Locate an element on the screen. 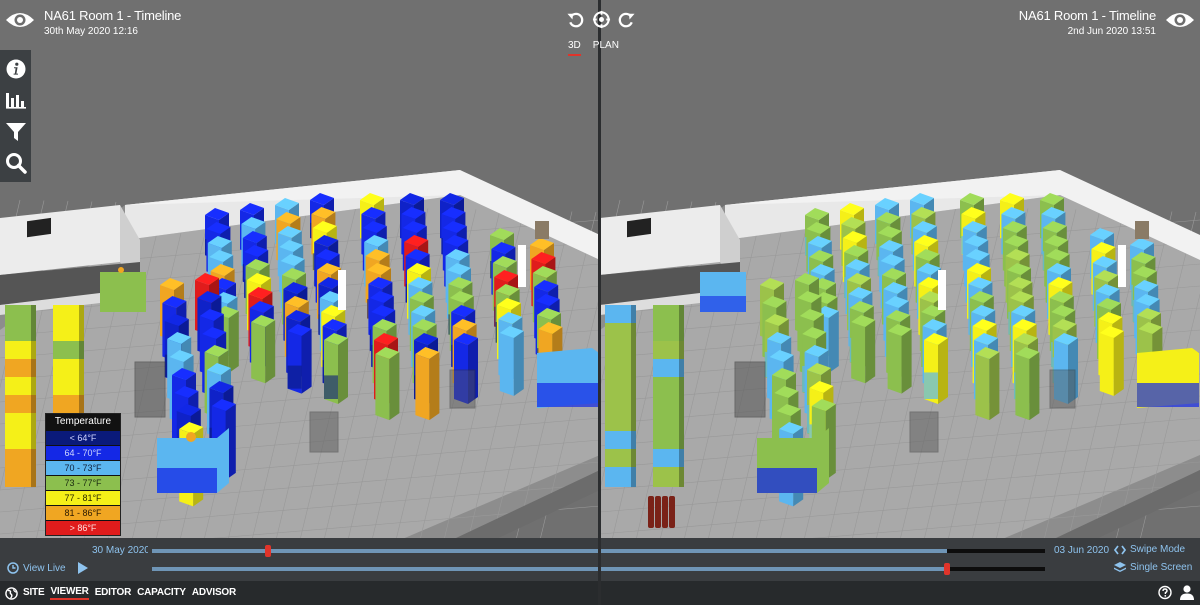  play-icon is located at coordinates (83, 568).